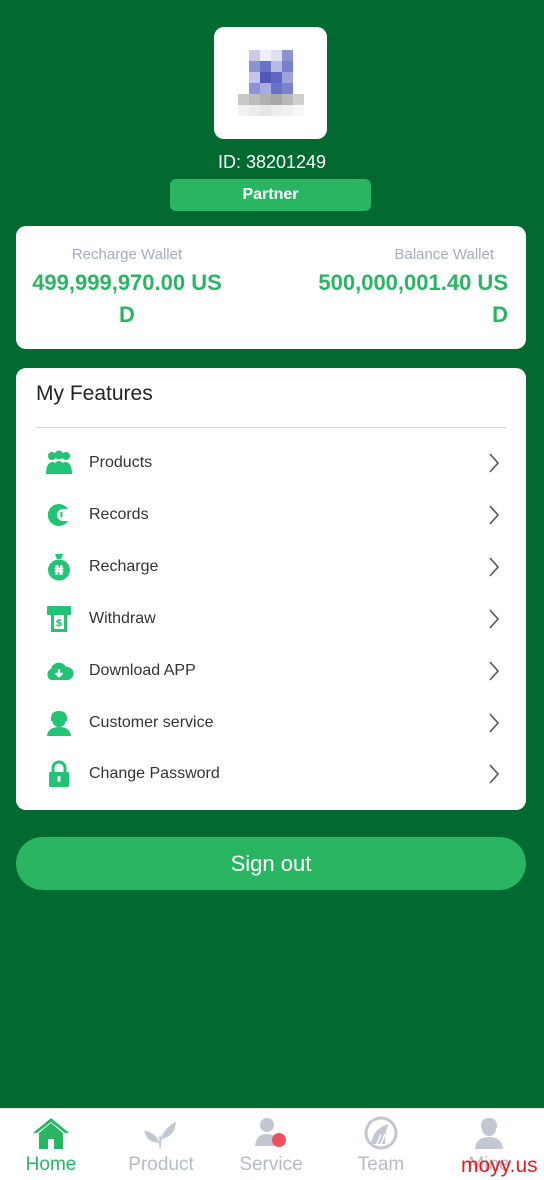 The width and height of the screenshot is (544, 1180). I want to click on balance-wallet: Balance Wallet 500,000,001.40 USD, so click(413, 288).